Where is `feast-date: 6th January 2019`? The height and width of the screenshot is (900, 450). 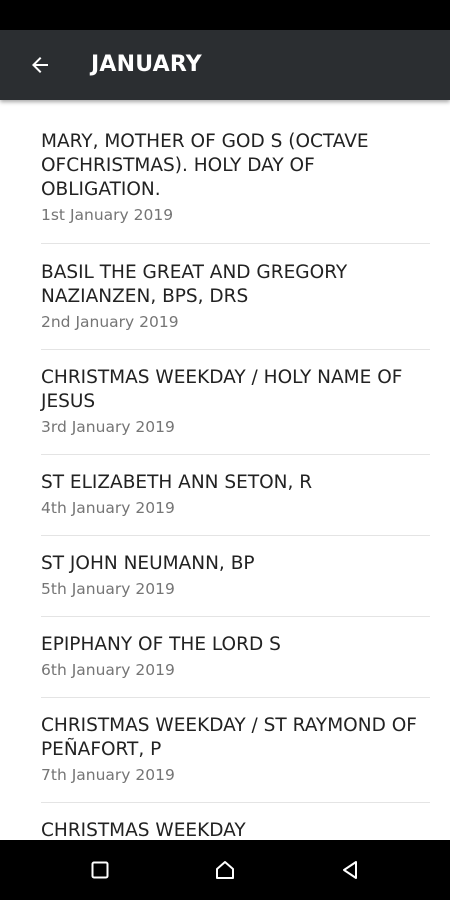
feast-date: 6th January 2019 is located at coordinates (108, 670).